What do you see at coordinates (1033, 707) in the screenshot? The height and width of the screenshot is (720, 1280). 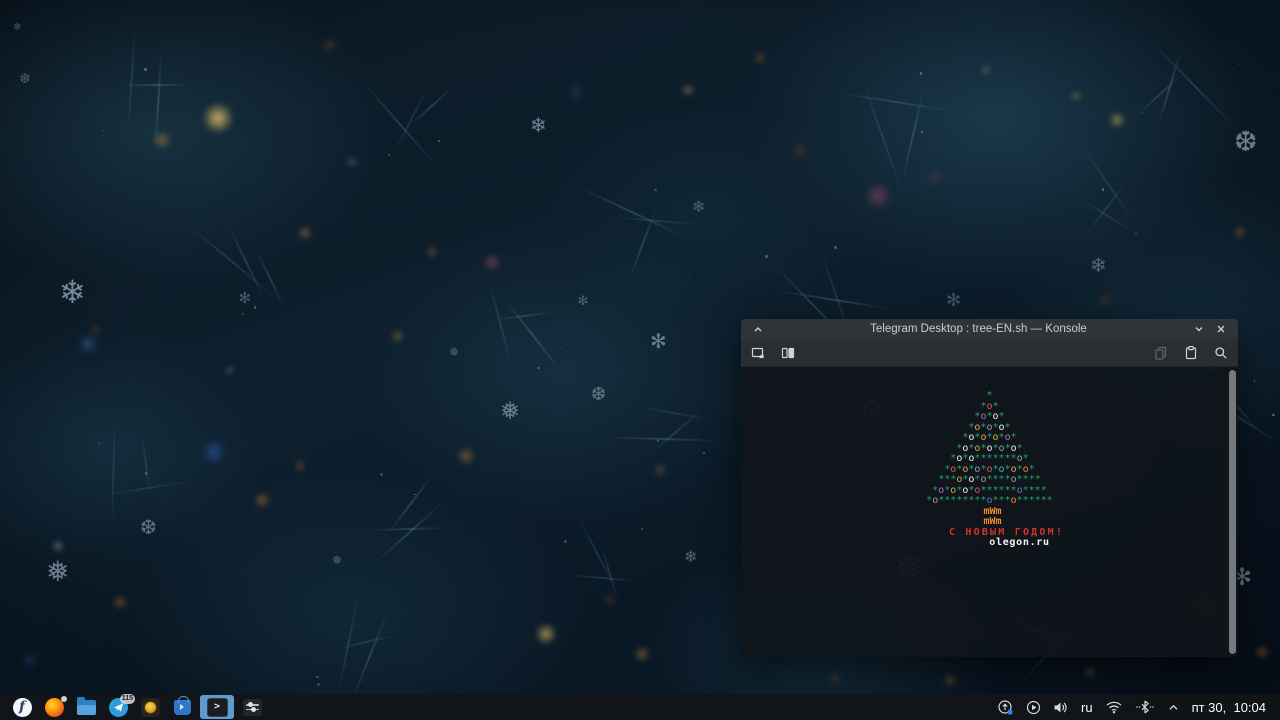 I see `media-player-icon` at bounding box center [1033, 707].